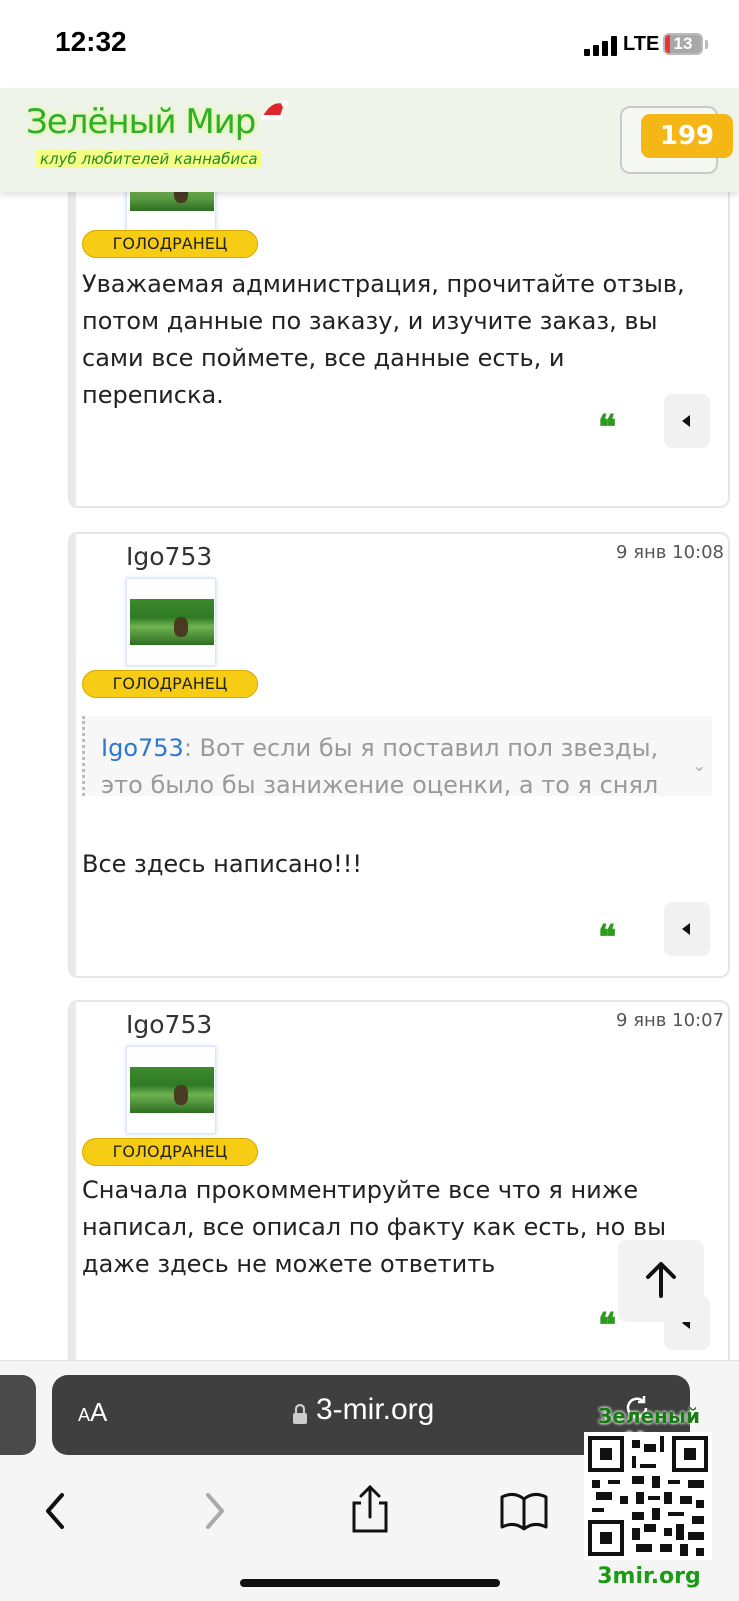 The width and height of the screenshot is (739, 1601). I want to click on network-type: LTE, so click(641, 44).